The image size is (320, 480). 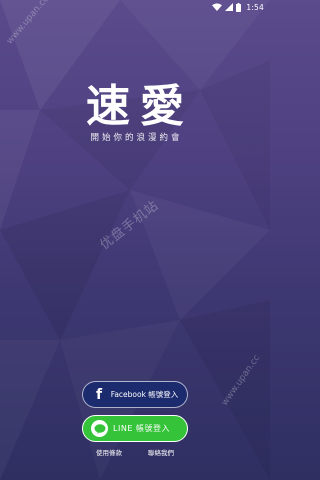 I want to click on line-icon, so click(x=99, y=428).